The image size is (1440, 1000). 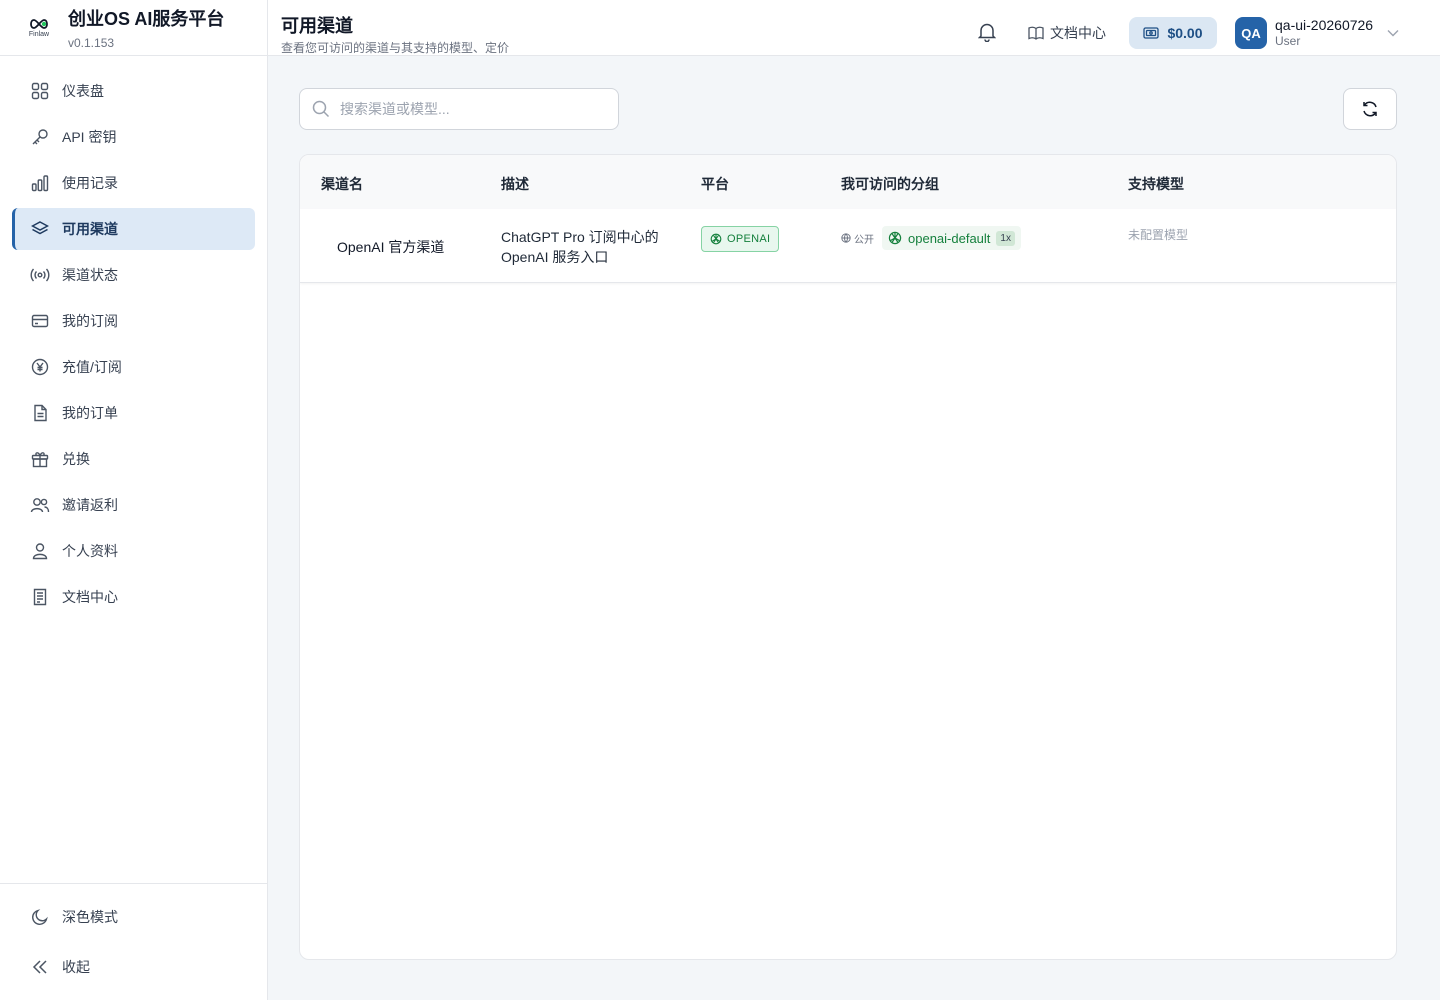 What do you see at coordinates (90, 183) in the screenshot?
I see `sidebar-item-label: 使用记录` at bounding box center [90, 183].